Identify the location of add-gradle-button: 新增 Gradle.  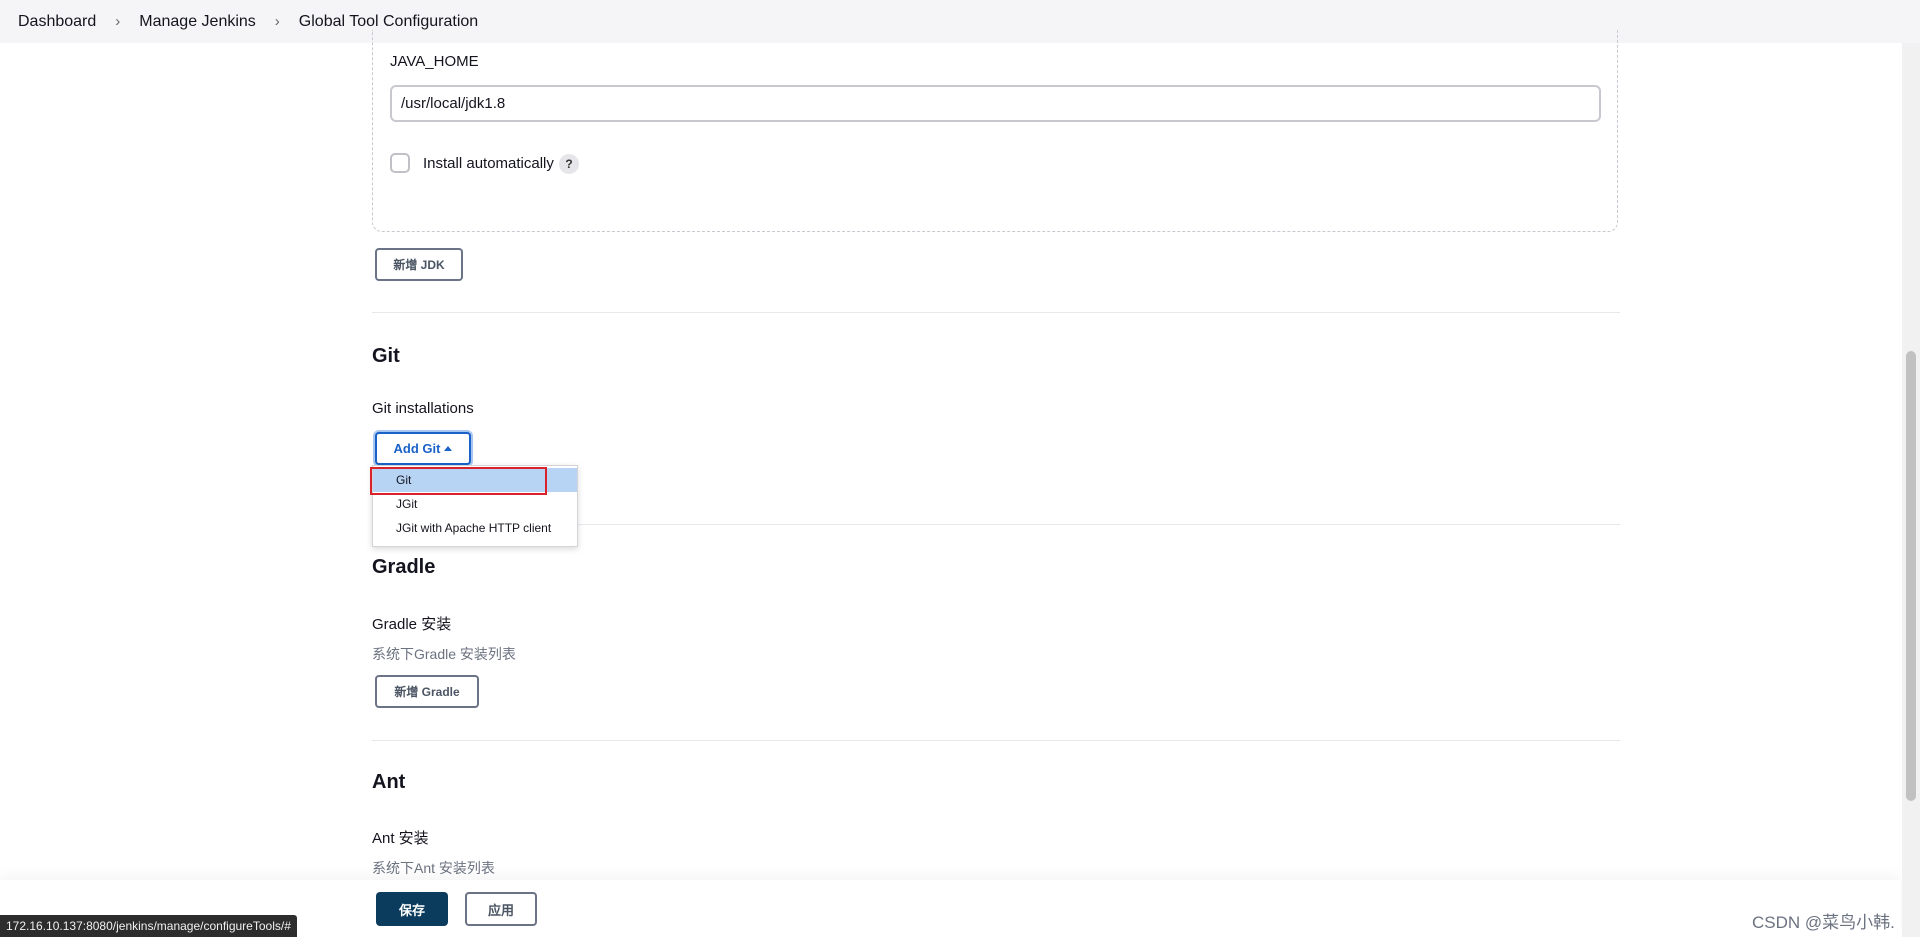
(427, 691).